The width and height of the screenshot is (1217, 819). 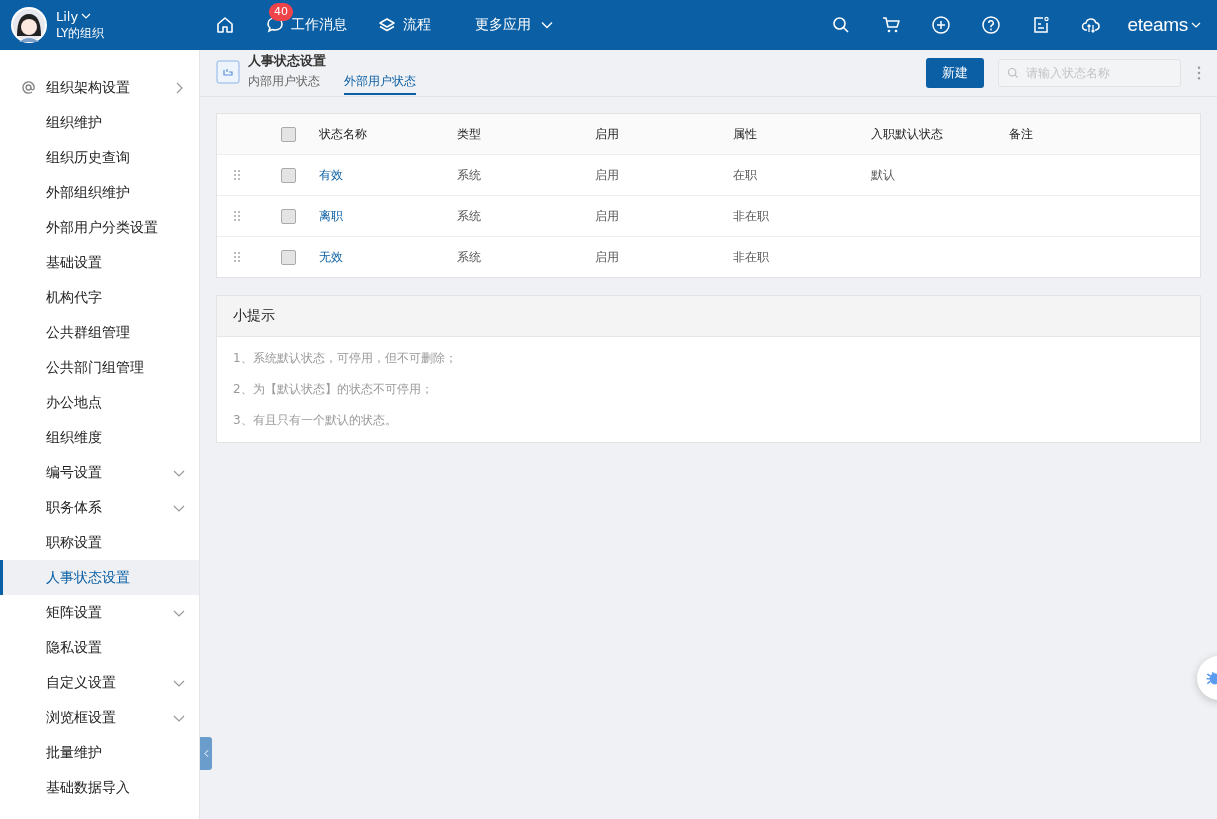 I want to click on collapse-handle, so click(x=206, y=753).